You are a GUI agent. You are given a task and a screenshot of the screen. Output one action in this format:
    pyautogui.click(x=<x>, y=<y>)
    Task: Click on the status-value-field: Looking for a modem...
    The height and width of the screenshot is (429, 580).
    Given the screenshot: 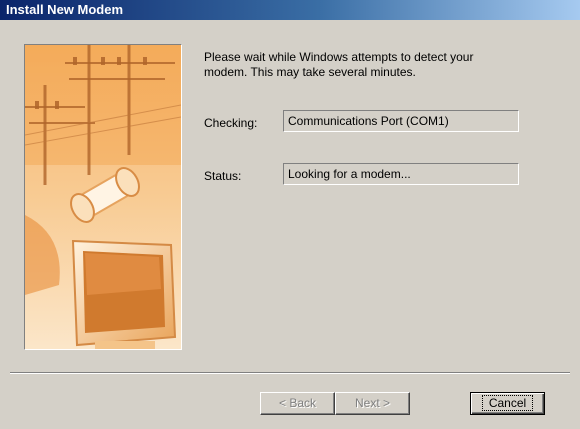 What is the action you would take?
    pyautogui.click(x=401, y=174)
    